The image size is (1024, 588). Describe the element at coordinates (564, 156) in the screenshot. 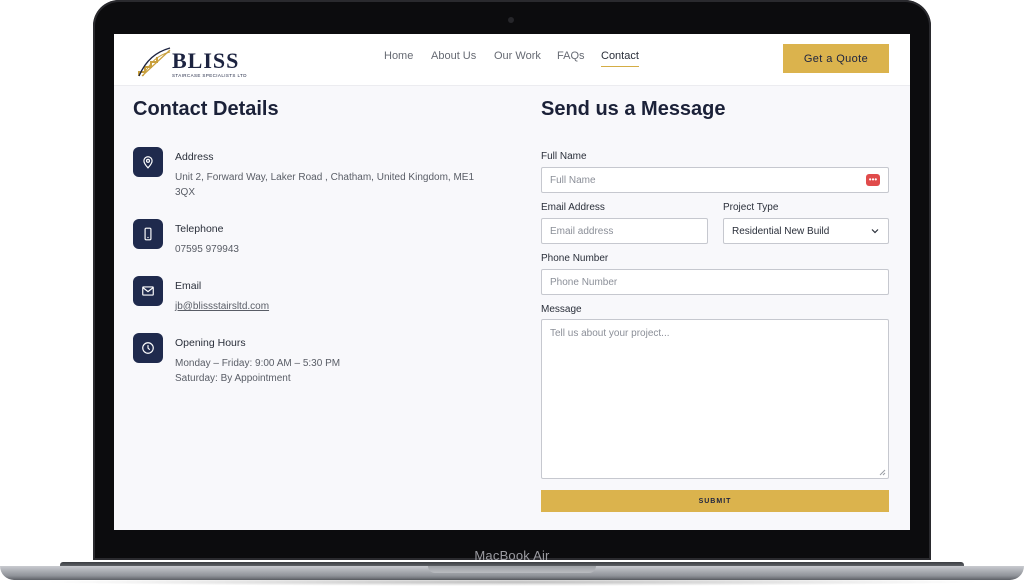

I see `full-name-label: Full Name` at that location.